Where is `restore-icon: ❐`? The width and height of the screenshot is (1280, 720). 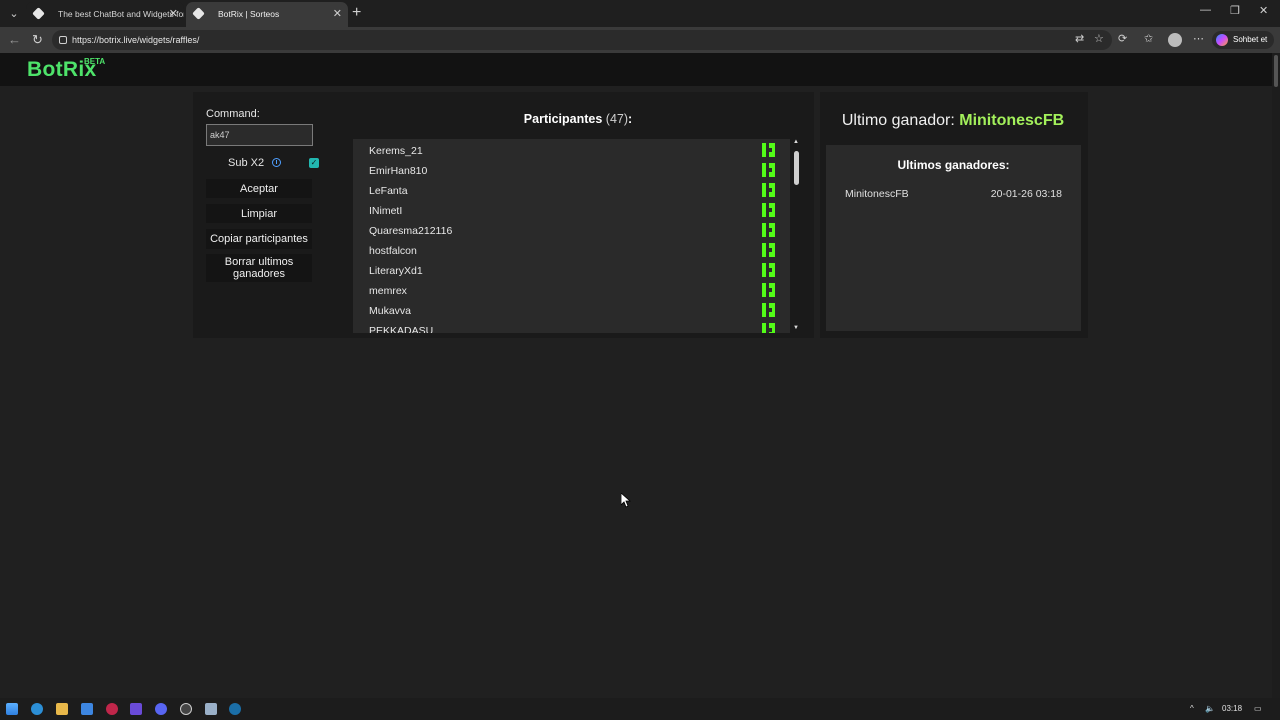
restore-icon: ❐ is located at coordinates (1235, 10).